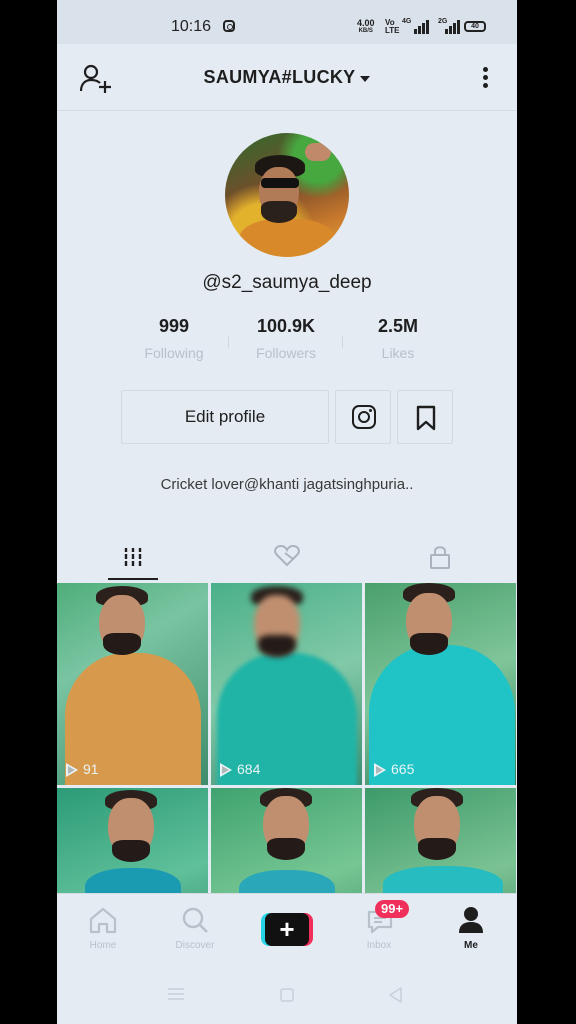 This screenshot has width=576, height=1024. What do you see at coordinates (475, 26) in the screenshot?
I see `battery-icon: 40` at bounding box center [475, 26].